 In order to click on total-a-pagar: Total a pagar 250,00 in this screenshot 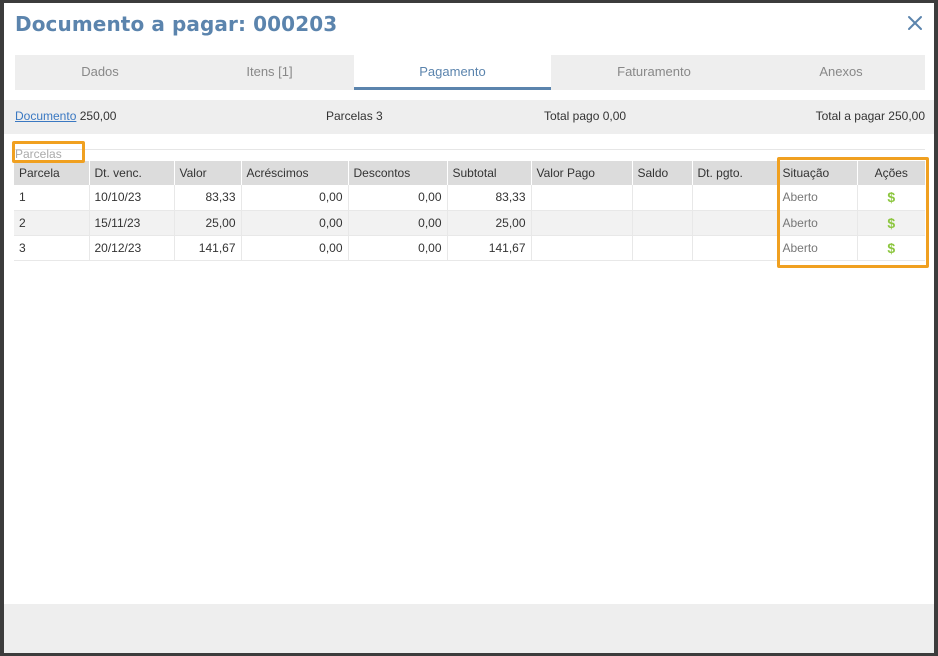, I will do `click(870, 116)`.